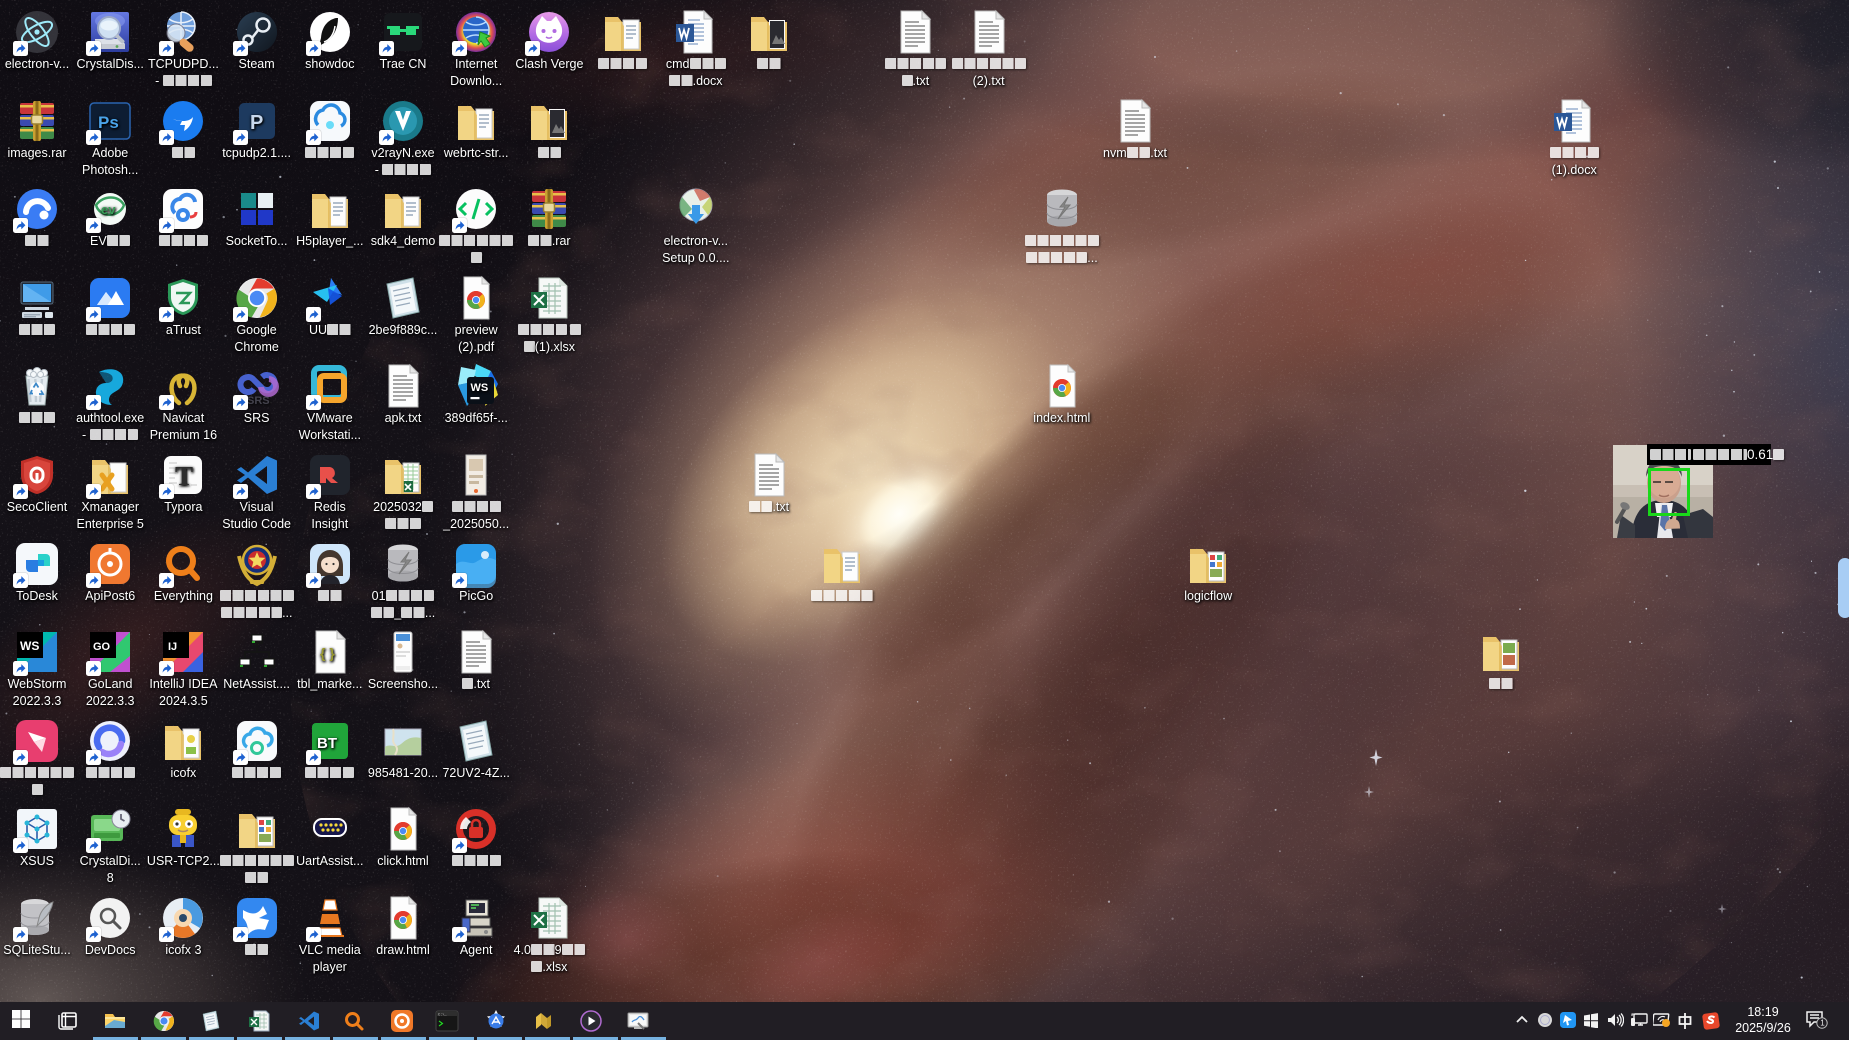 The image size is (1849, 1040). I want to click on svg-text: ev, so click(108, 209).